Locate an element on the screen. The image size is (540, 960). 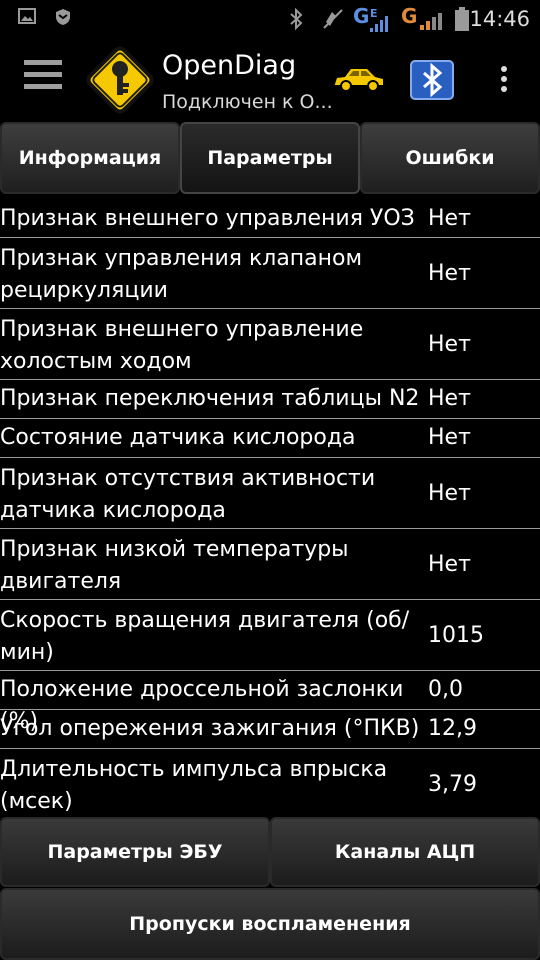
param-value: 0,0 is located at coordinates (445, 689).